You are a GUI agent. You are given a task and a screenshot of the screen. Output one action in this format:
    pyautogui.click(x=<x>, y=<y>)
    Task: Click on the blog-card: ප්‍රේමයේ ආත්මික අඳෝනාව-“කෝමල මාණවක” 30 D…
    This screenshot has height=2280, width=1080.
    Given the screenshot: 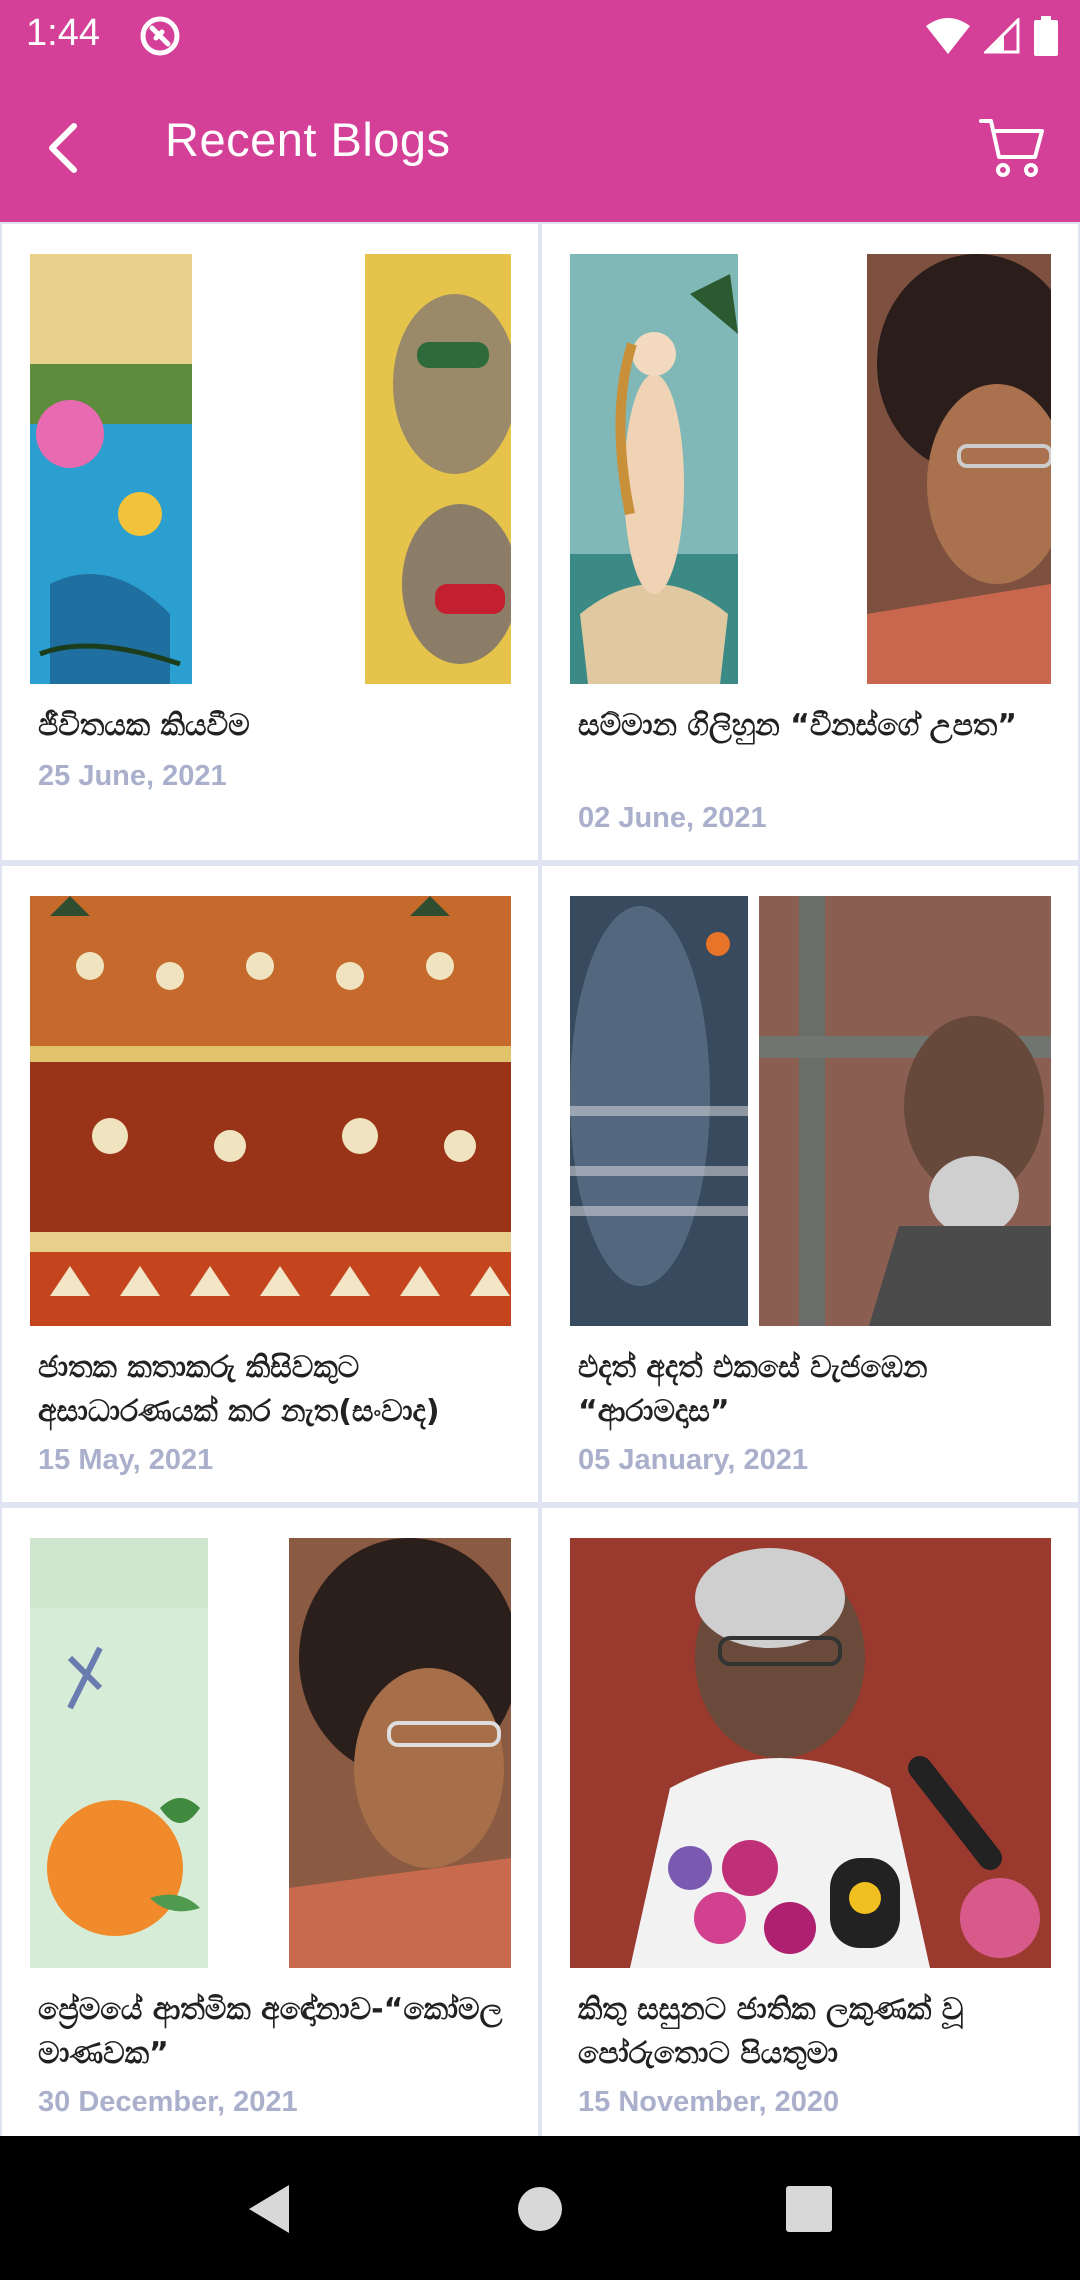 What is the action you would take?
    pyautogui.click(x=270, y=1822)
    